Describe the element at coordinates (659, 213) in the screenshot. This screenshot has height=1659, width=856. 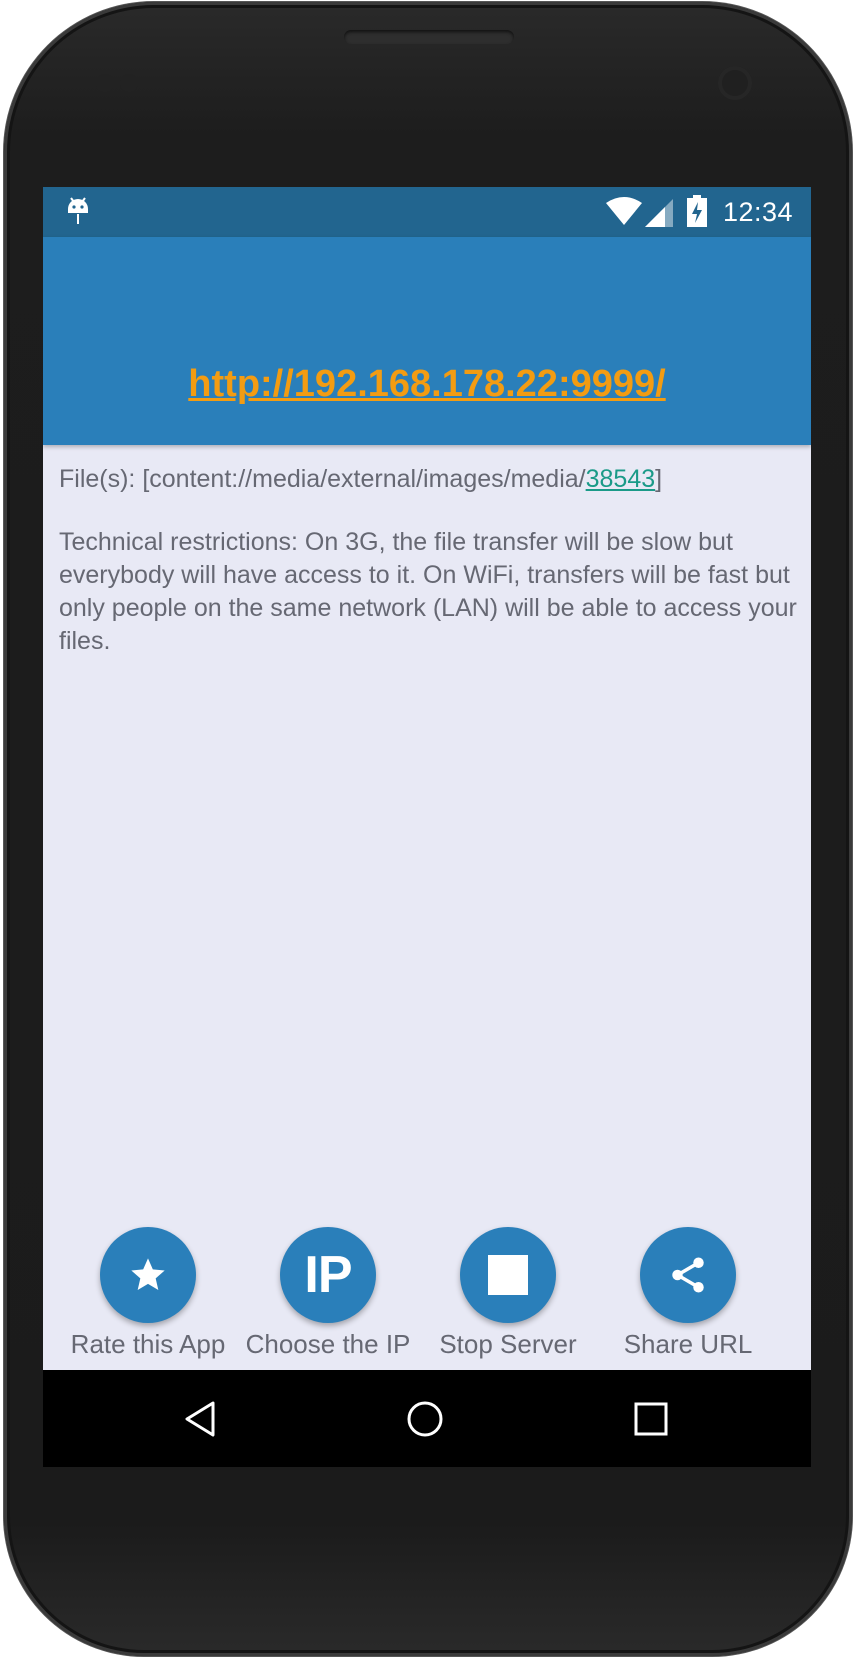
I see `signal-icon` at that location.